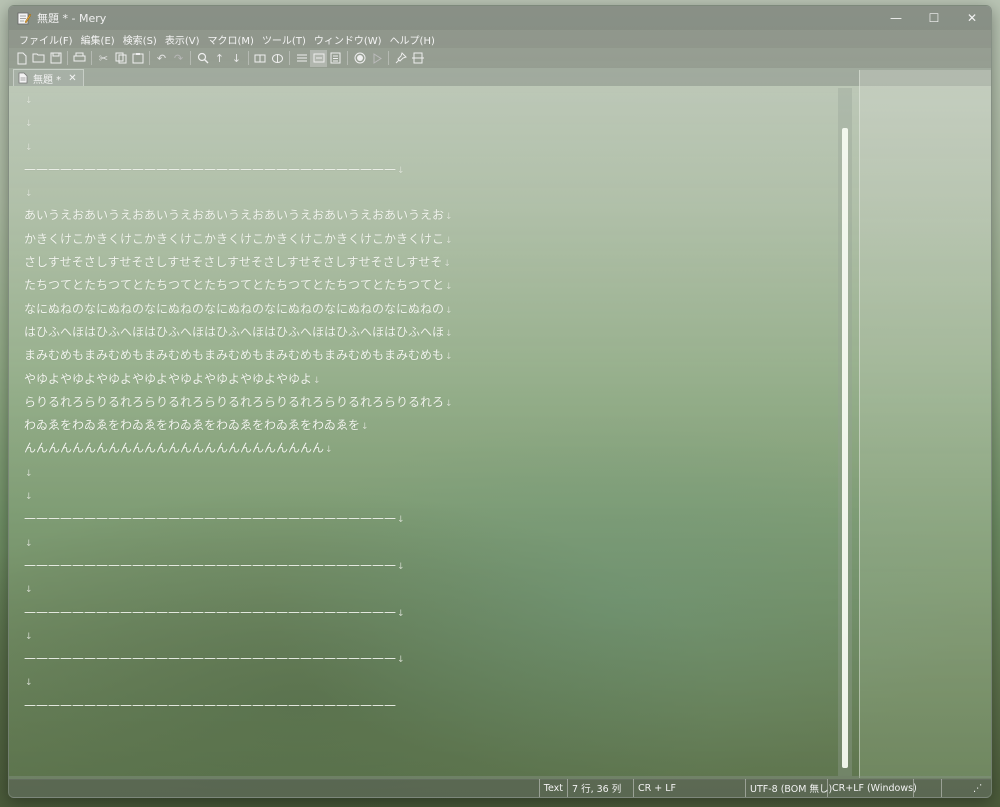 This screenshot has height=807, width=1000. I want to click on status-mode: Text, so click(552, 788).